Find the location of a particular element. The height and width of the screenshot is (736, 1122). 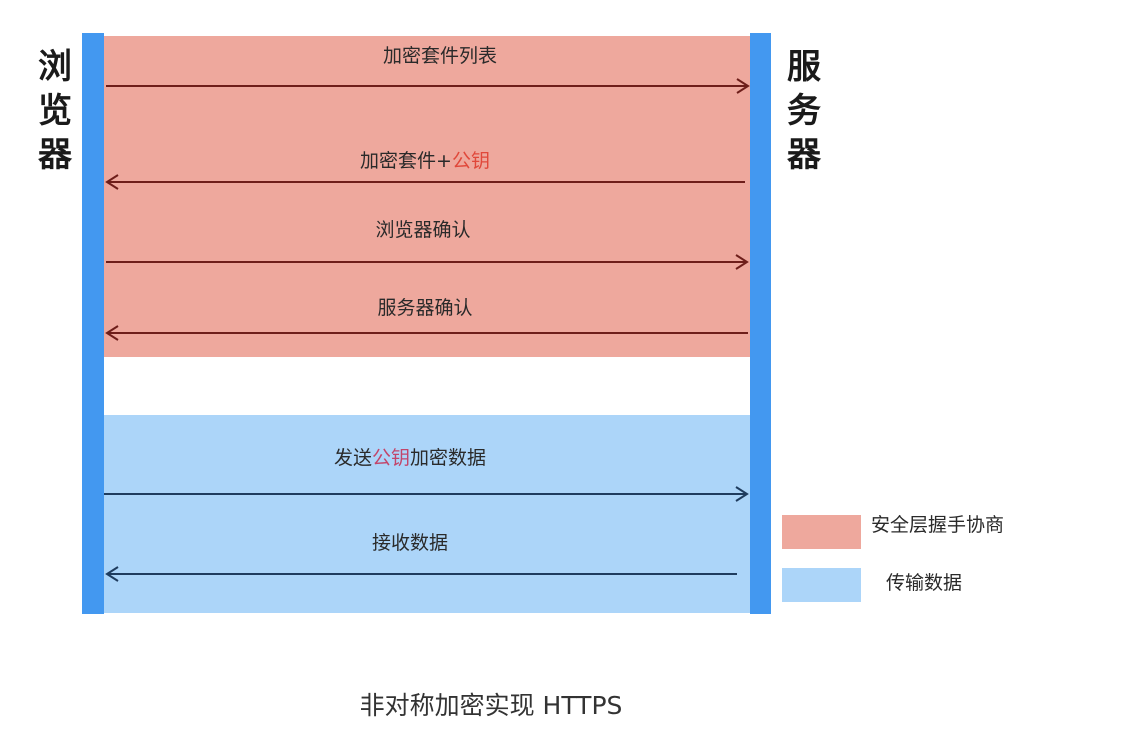

legend: 安全层握手协商 传输数据 is located at coordinates (893, 558).